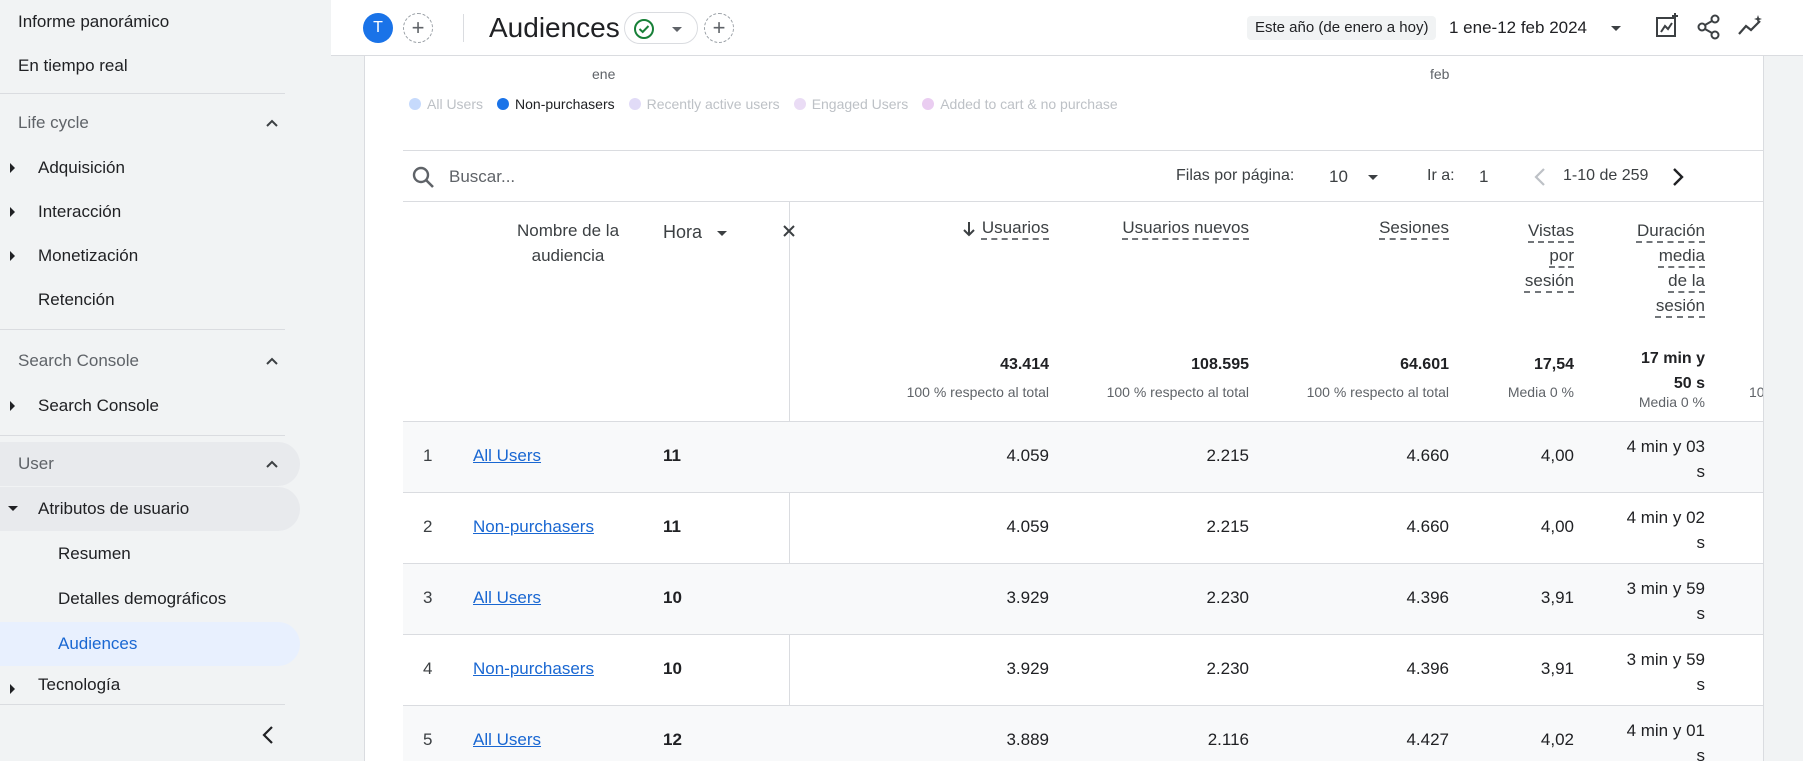  I want to click on row-number: 2, so click(428, 526).